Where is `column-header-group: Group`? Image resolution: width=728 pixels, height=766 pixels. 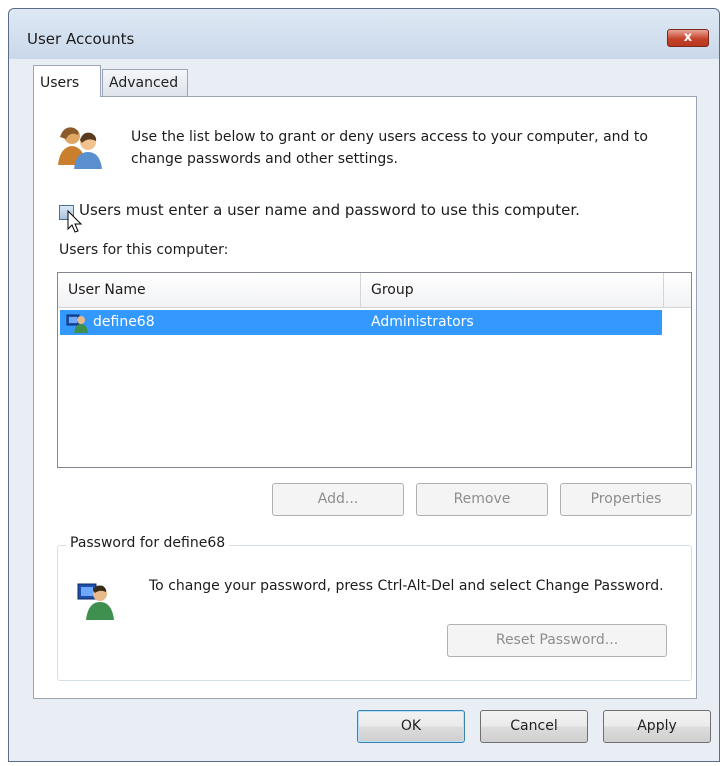 column-header-group: Group is located at coordinates (392, 290).